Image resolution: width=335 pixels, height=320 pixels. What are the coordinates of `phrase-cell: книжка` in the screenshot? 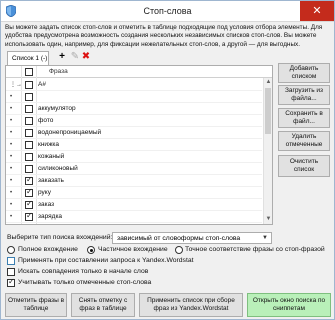 It's located at (49, 144).